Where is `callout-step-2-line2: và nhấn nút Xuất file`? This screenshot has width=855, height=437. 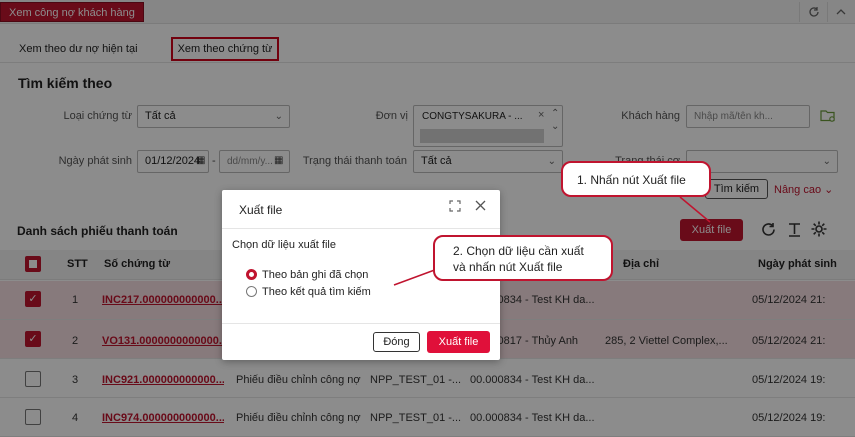
callout-step-2-line2: và nhấn nút Xuất file is located at coordinates (508, 267).